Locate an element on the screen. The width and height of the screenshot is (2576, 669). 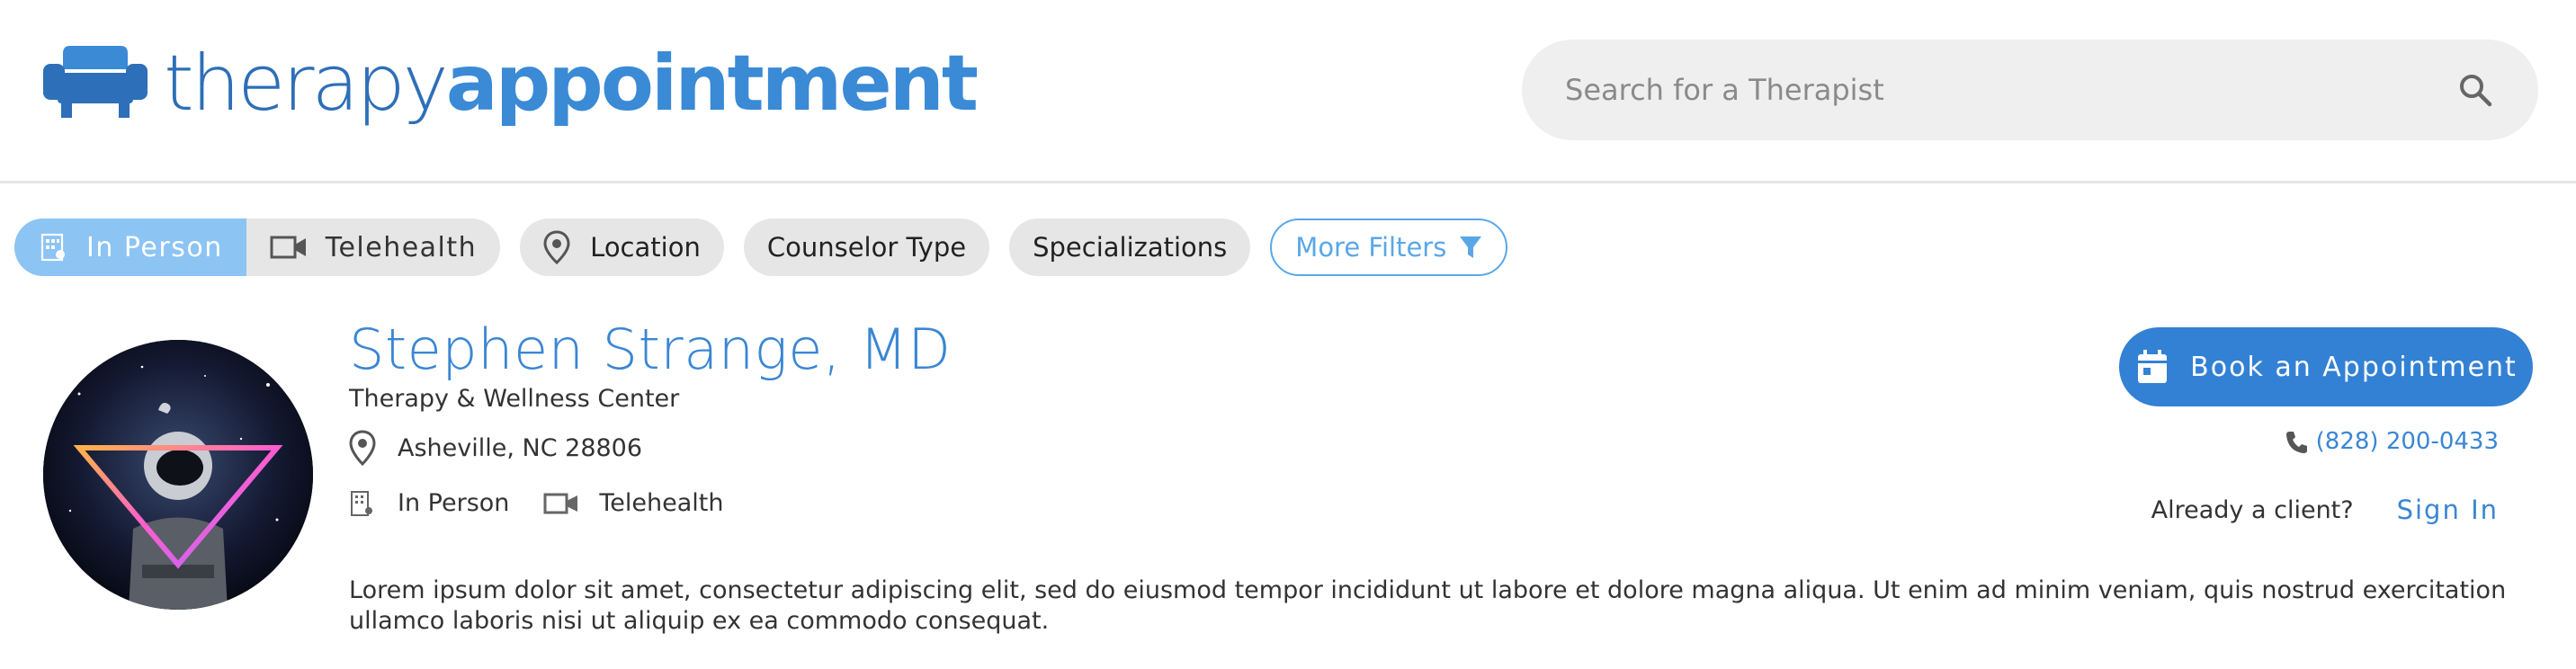
specializations-filter: Specializations is located at coordinates (1130, 248).